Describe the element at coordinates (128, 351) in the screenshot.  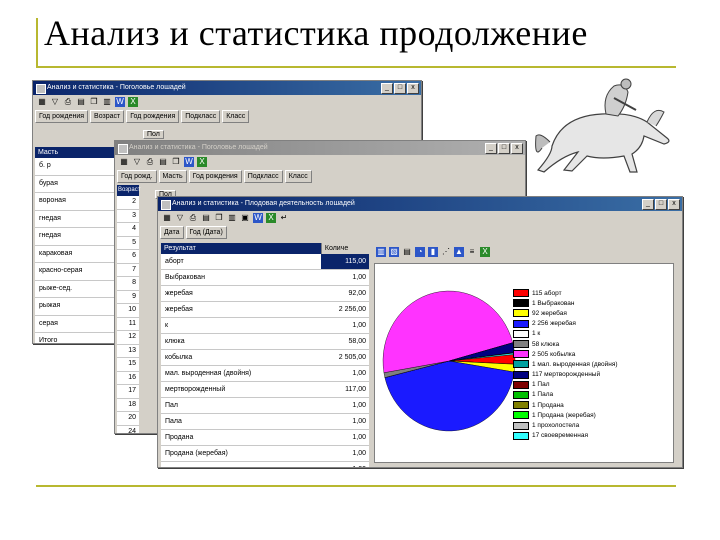
I see `age-cell: 13` at that location.